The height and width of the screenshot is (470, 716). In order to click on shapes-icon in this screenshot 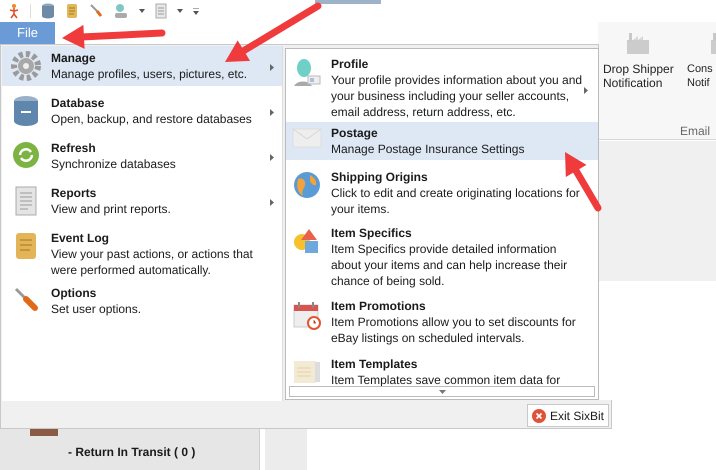, I will do `click(307, 241)`.